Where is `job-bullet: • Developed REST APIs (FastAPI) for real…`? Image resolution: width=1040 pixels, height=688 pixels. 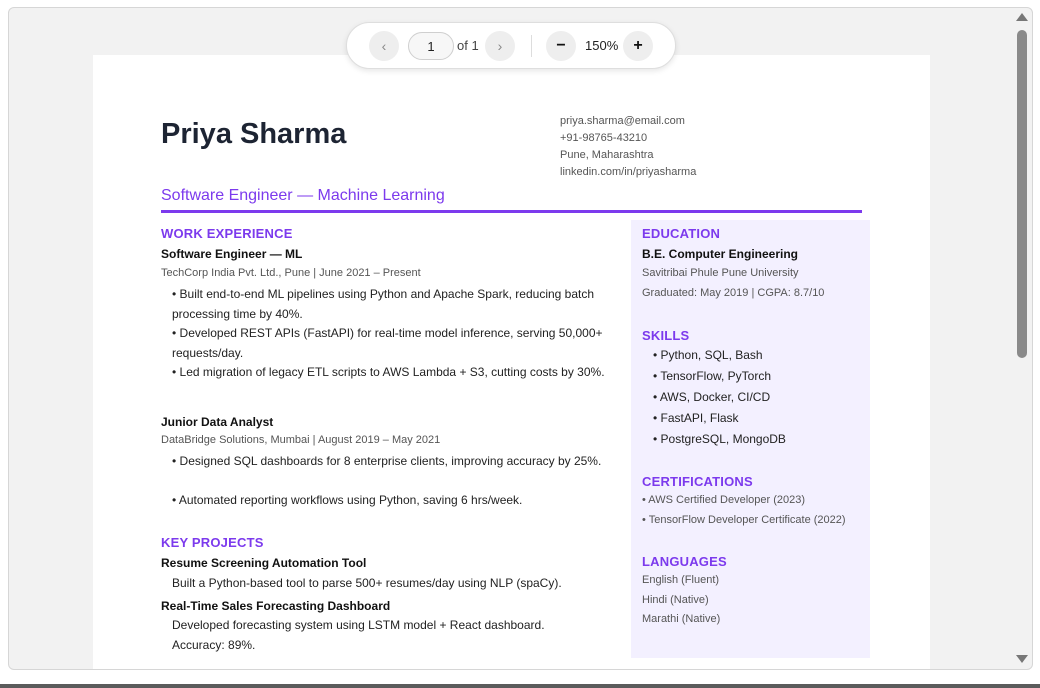
job-bullet: • Developed REST APIs (FastAPI) for real… is located at coordinates (387, 343).